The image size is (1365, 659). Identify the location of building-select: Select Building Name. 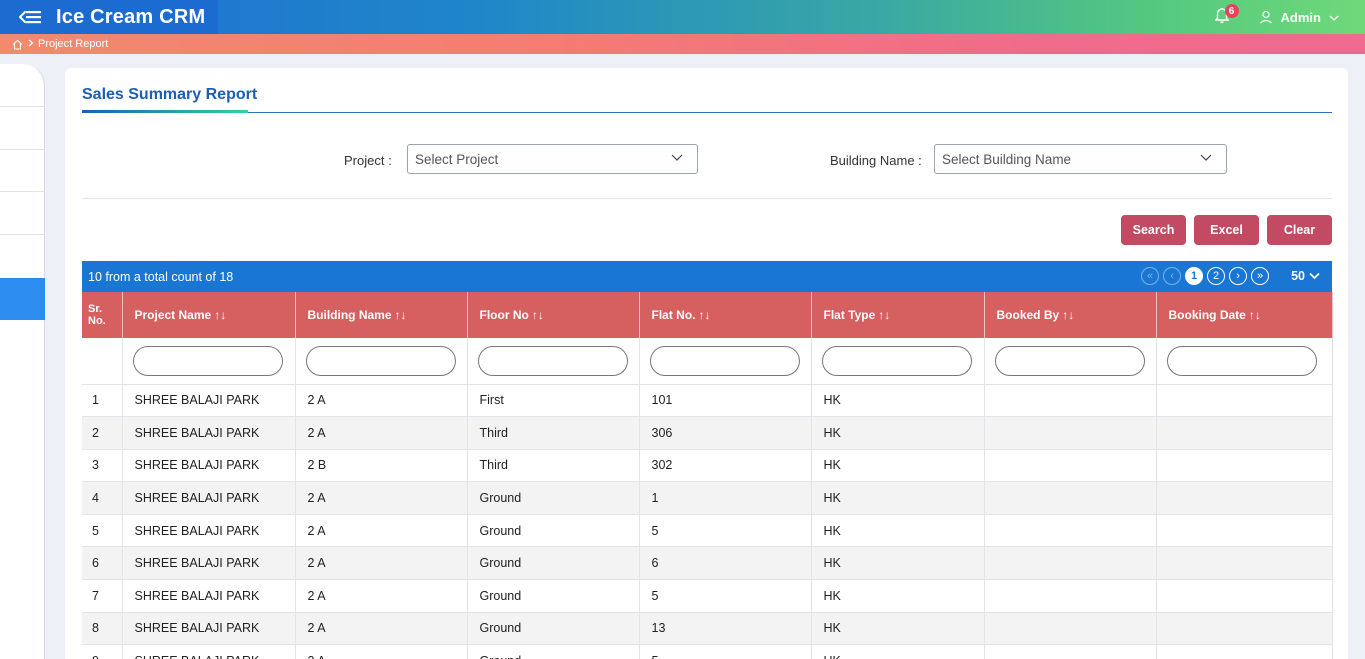
(1080, 159).